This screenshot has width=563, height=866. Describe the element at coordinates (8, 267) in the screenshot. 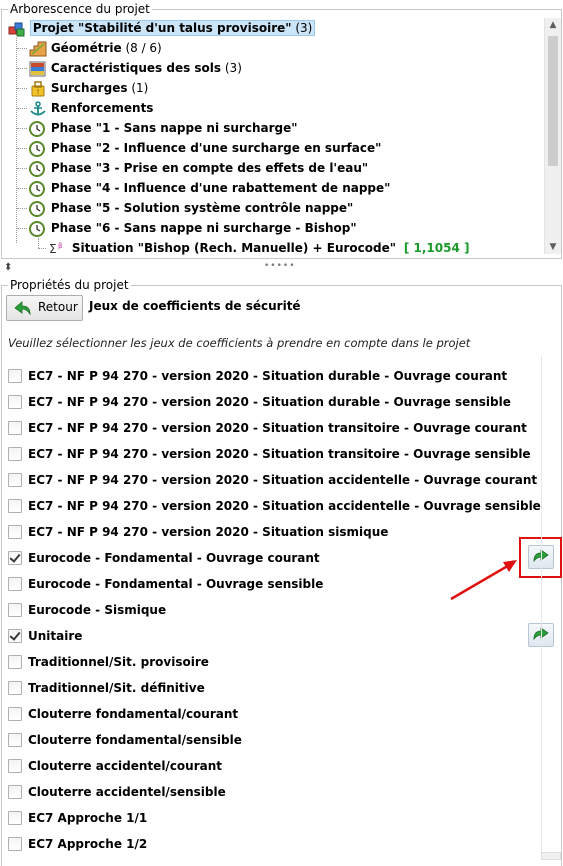

I see `splitter-toggle-icon: ⬍` at that location.